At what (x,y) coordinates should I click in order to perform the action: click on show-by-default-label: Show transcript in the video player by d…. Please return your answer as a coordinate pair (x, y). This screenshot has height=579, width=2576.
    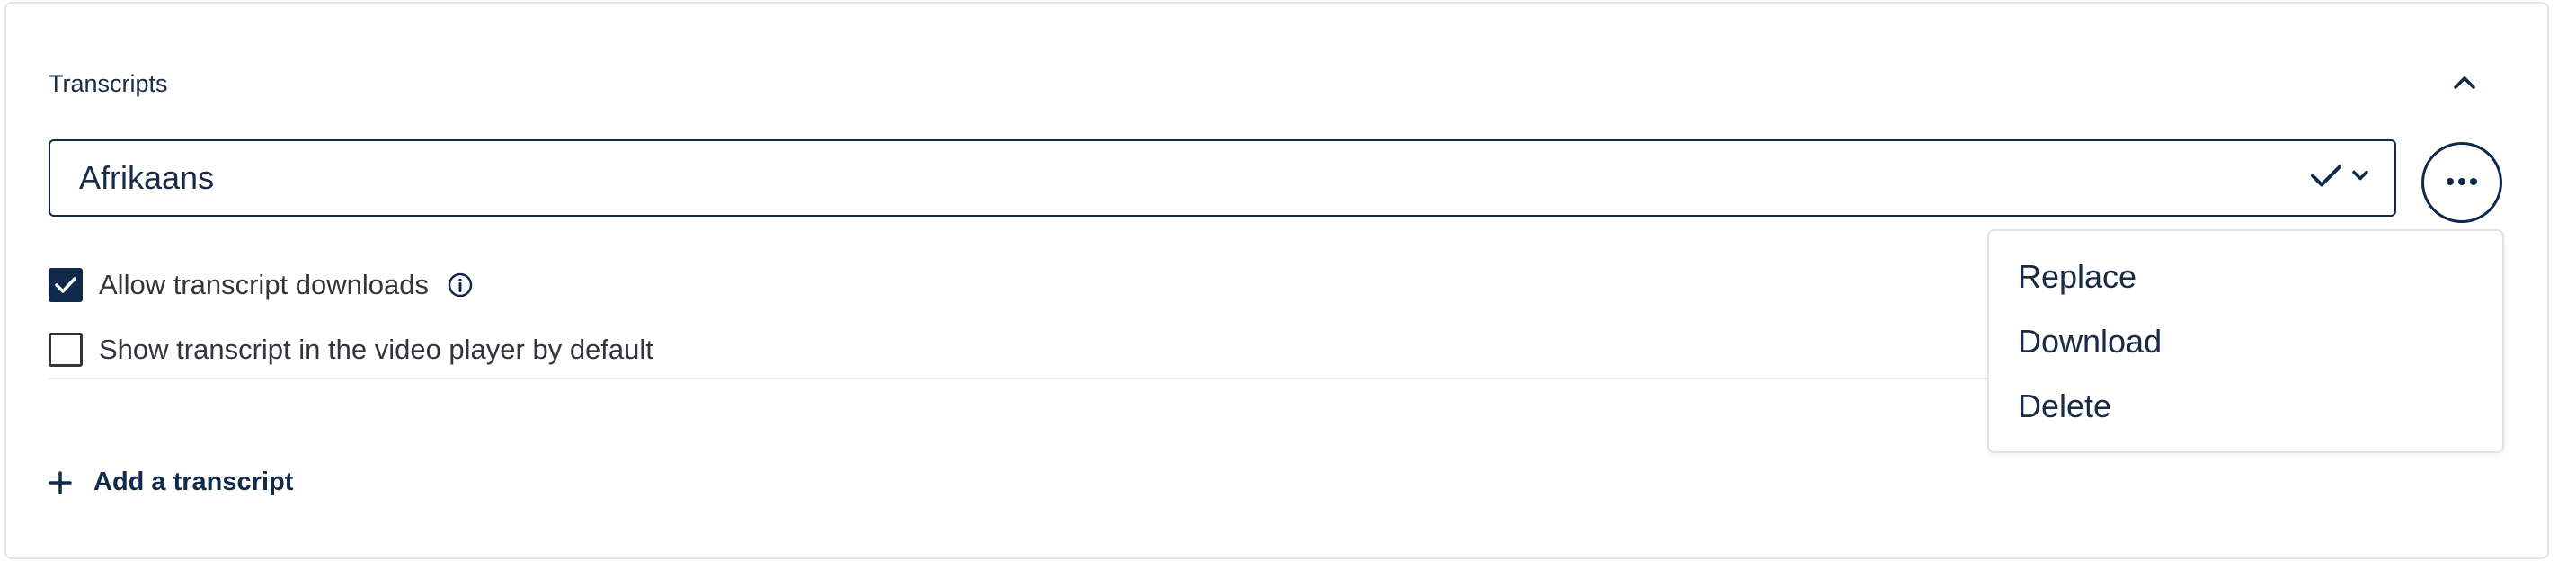
    Looking at the image, I should click on (376, 349).